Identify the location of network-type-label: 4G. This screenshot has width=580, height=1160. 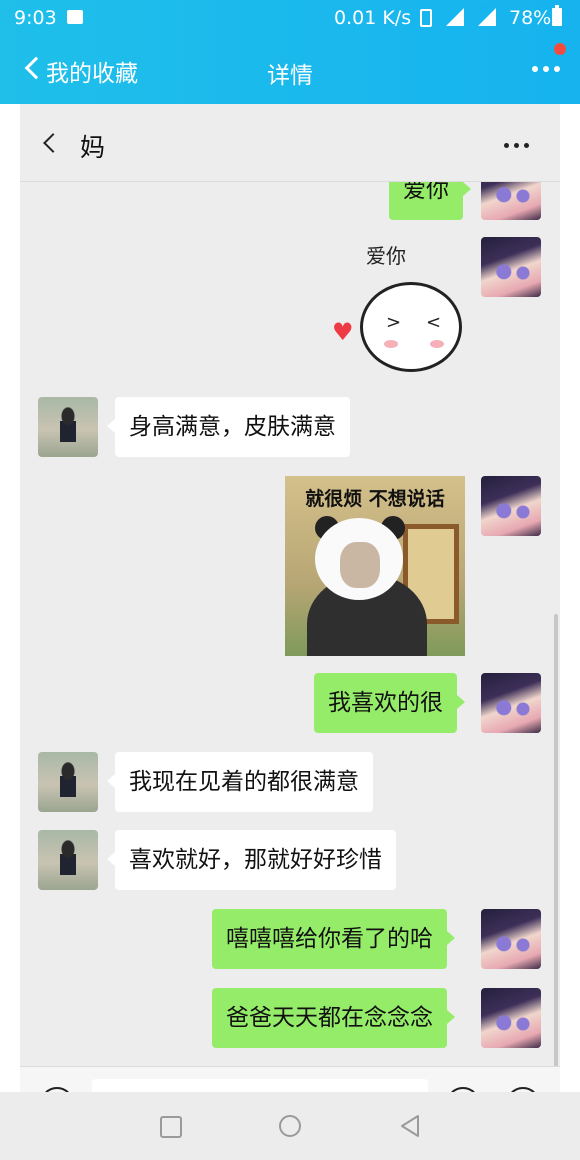
(485, 9).